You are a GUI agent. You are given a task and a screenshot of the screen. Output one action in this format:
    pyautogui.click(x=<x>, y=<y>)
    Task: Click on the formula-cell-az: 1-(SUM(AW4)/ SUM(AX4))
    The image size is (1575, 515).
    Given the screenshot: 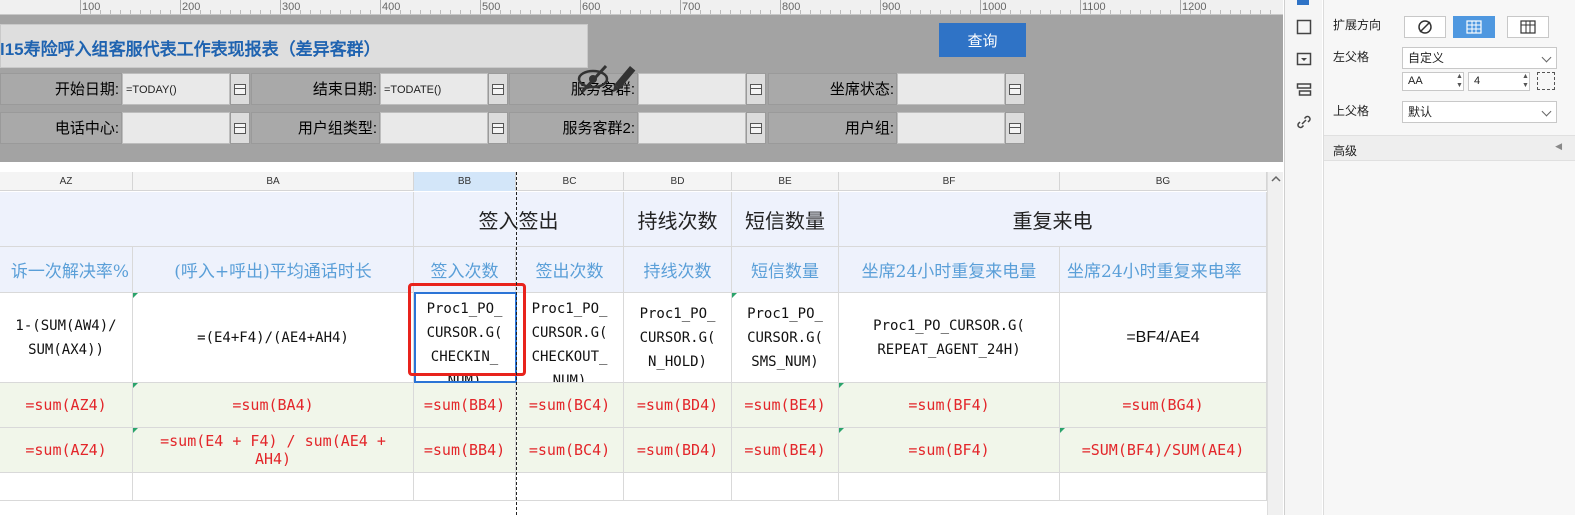 What is the action you would take?
    pyautogui.click(x=66, y=338)
    